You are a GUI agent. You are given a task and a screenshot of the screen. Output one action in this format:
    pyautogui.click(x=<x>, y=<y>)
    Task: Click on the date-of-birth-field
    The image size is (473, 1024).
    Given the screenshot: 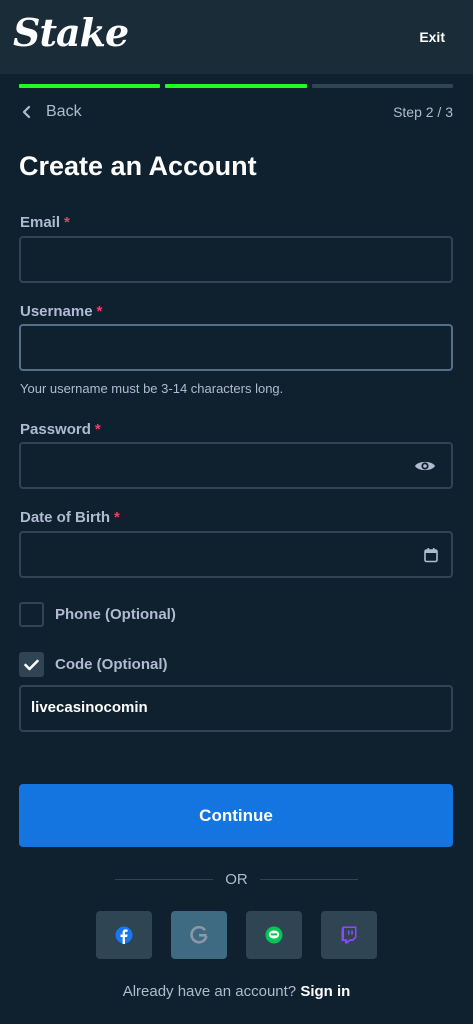 What is the action you would take?
    pyautogui.click(x=236, y=554)
    